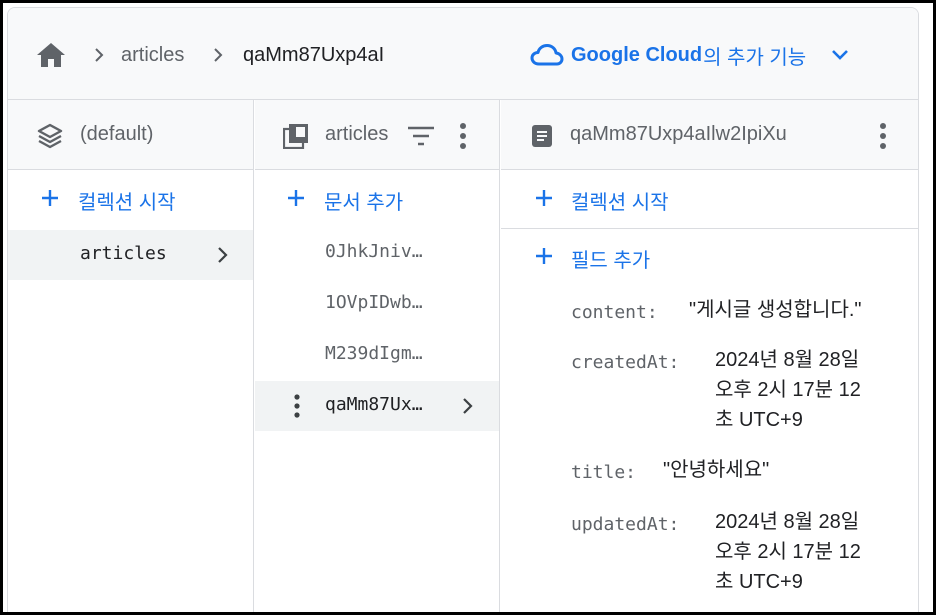  I want to click on start-collection-label: 컬렉션 시작, so click(127, 203).